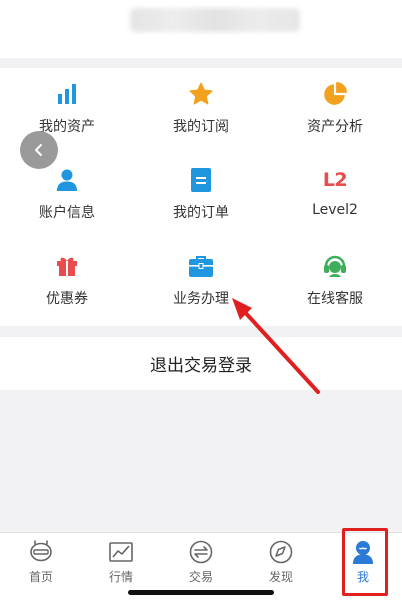  I want to click on header, so click(201, 29).